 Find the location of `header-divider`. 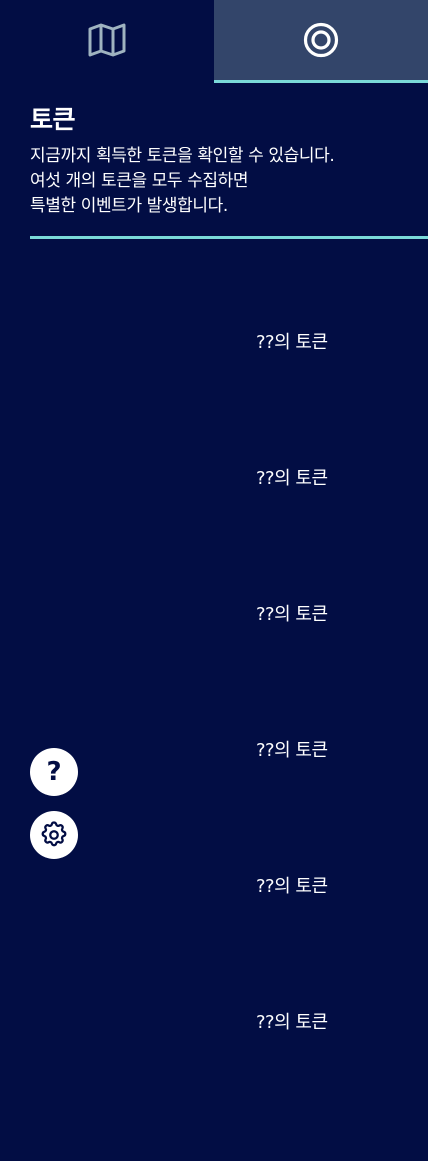

header-divider is located at coordinates (229, 237).